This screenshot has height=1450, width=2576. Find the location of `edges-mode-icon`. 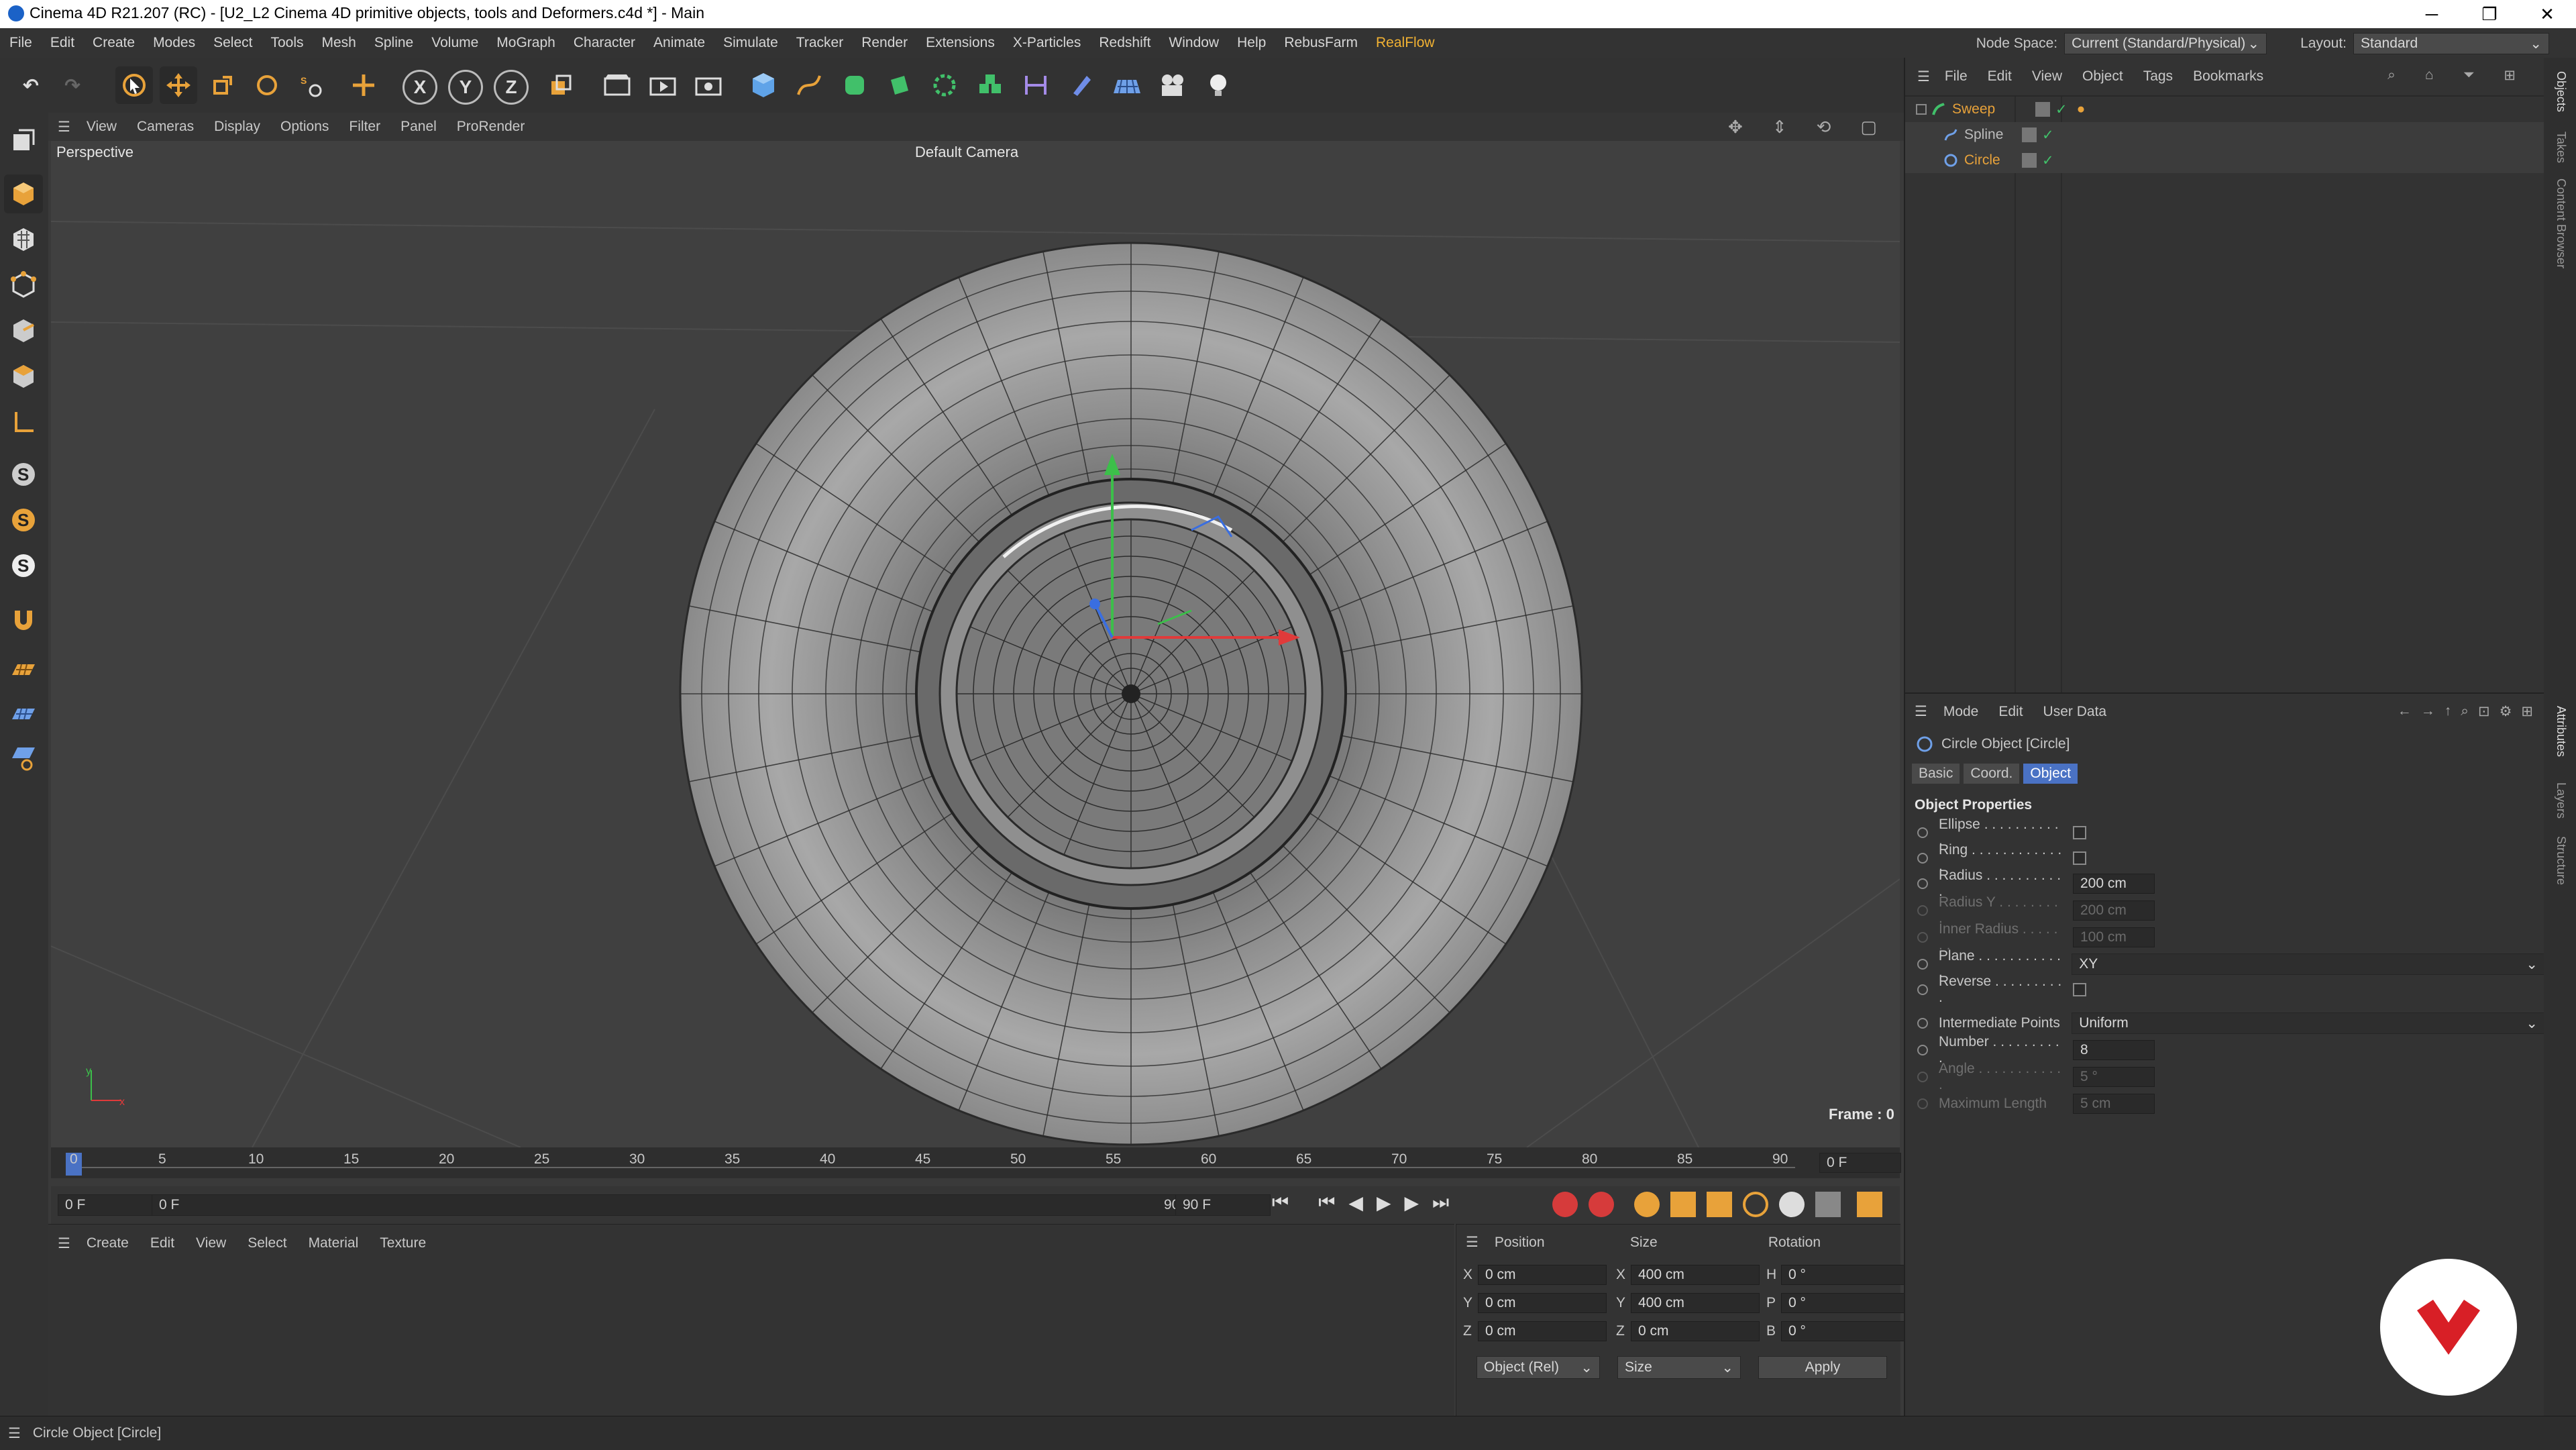

edges-mode-icon is located at coordinates (23, 330).